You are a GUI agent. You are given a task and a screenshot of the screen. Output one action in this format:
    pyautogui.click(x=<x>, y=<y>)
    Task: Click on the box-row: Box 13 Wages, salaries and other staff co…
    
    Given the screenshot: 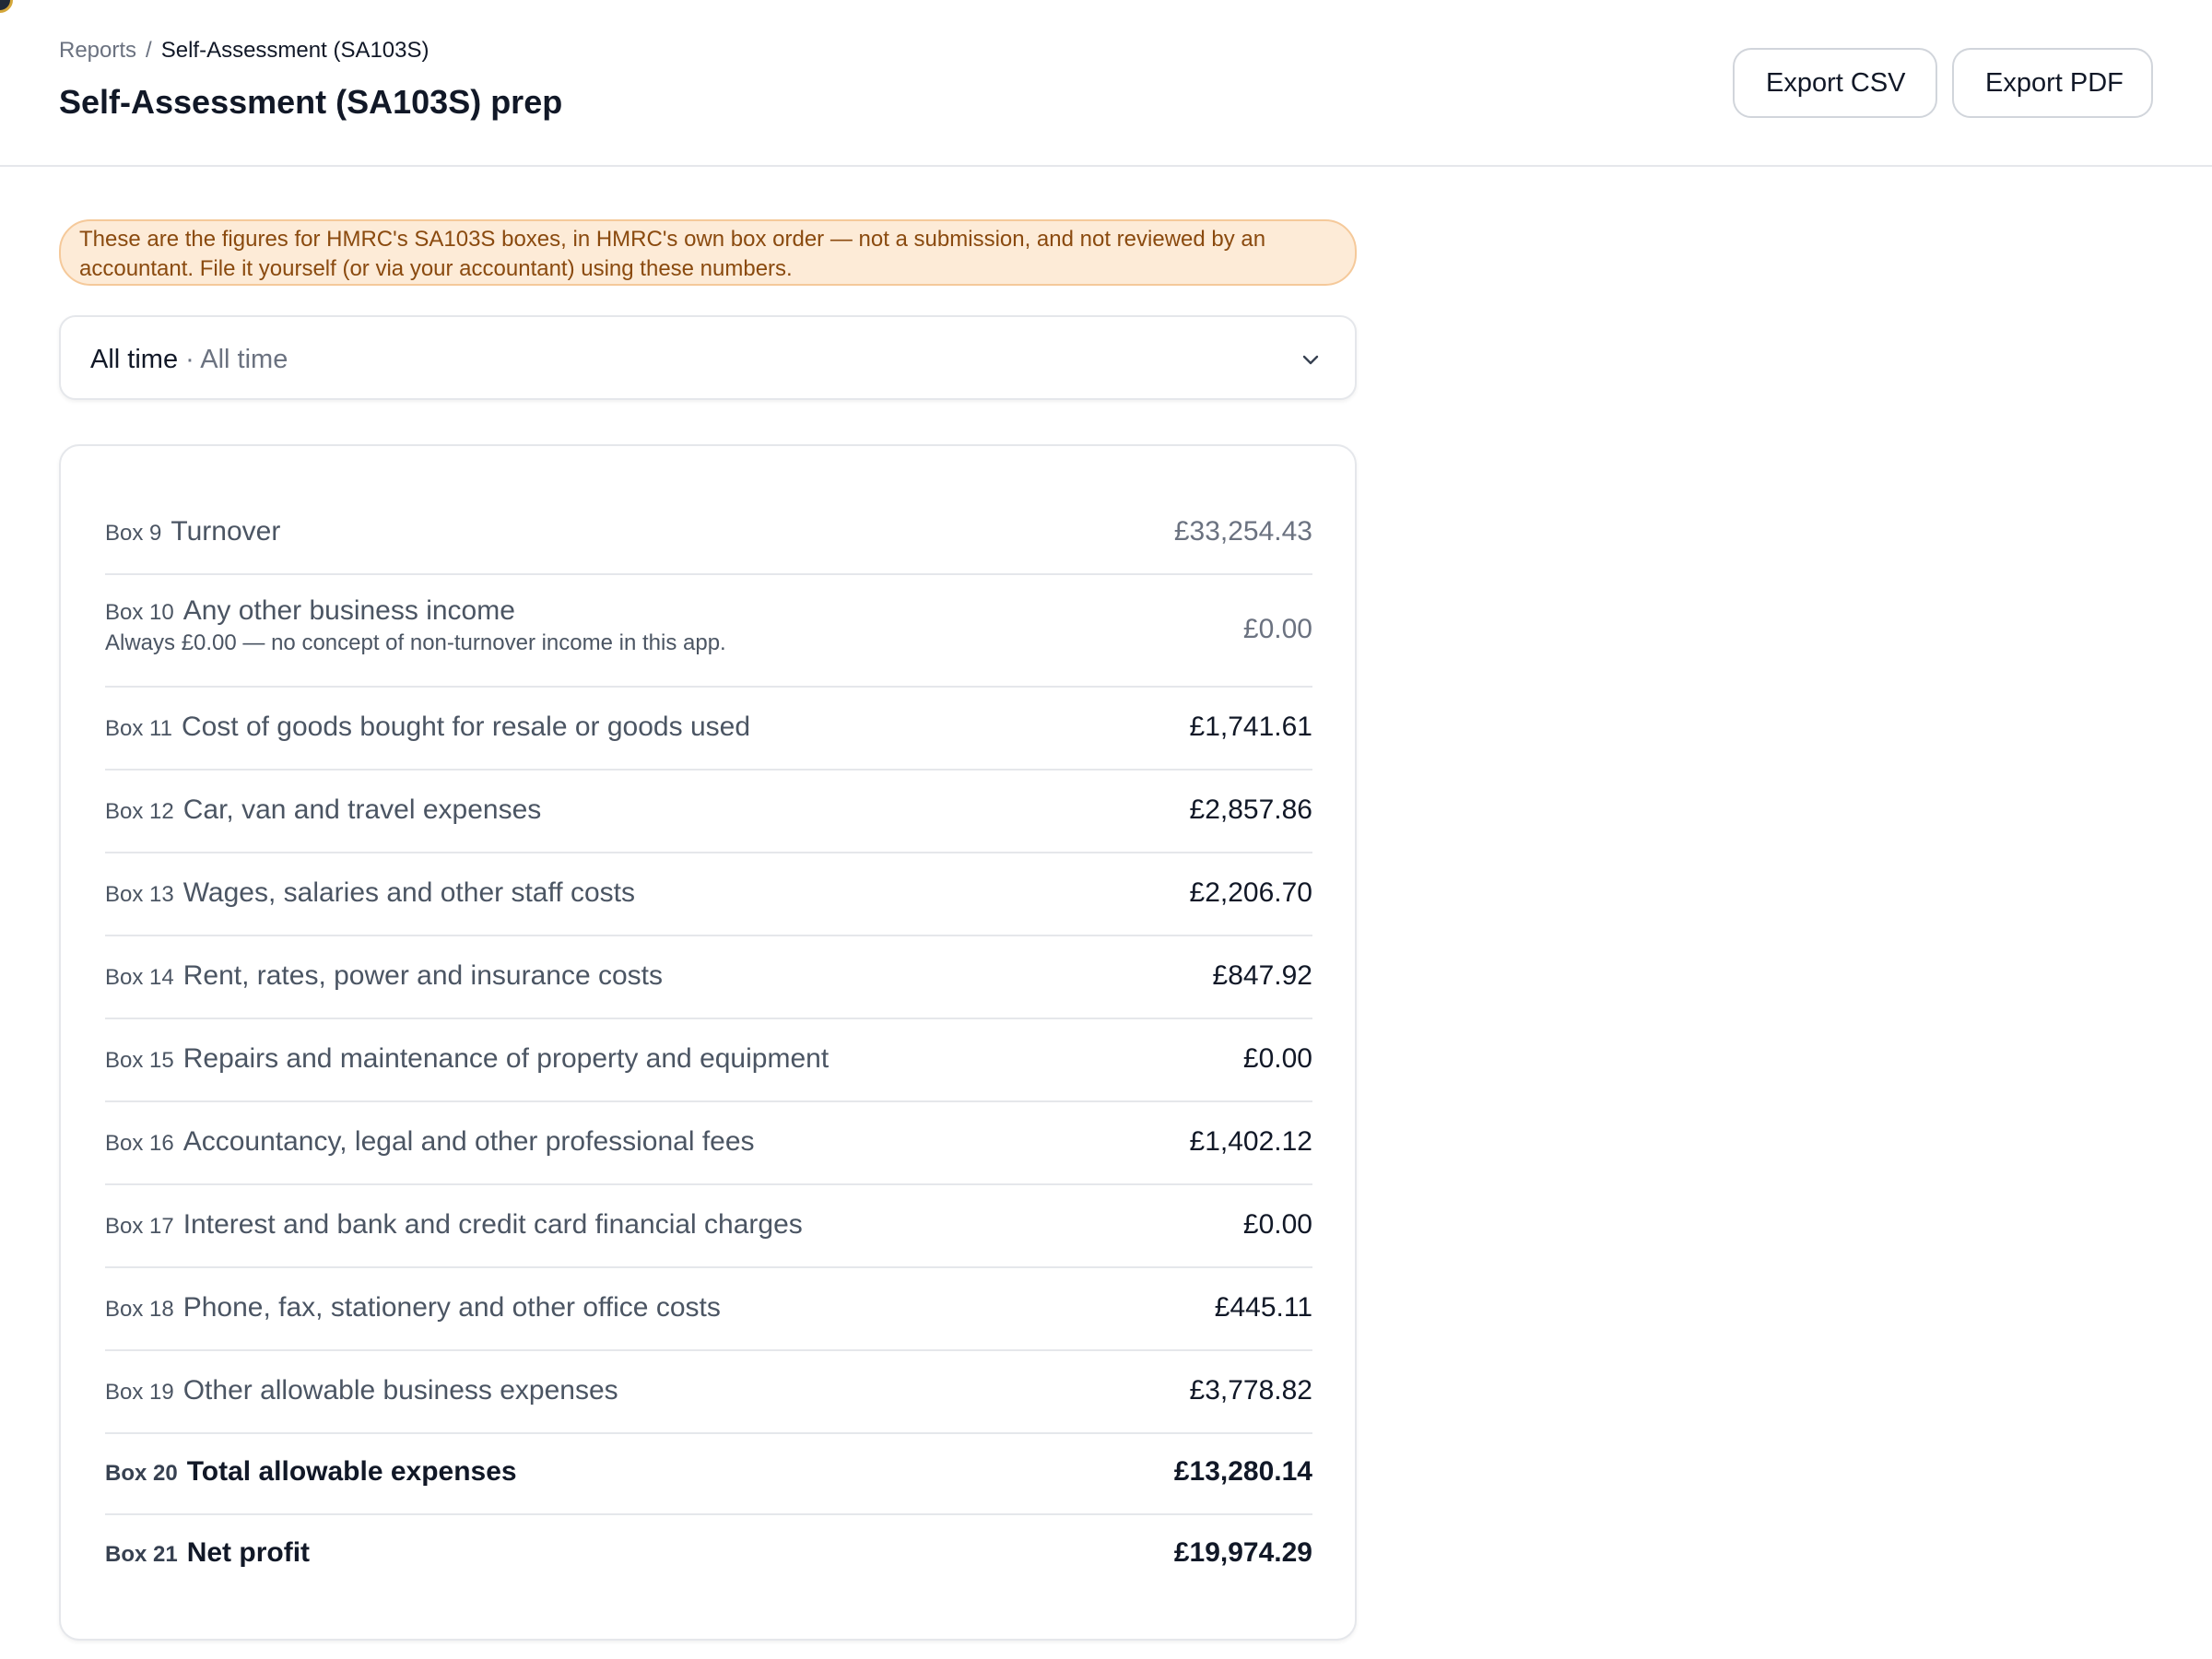 What is the action you would take?
    pyautogui.click(x=708, y=894)
    